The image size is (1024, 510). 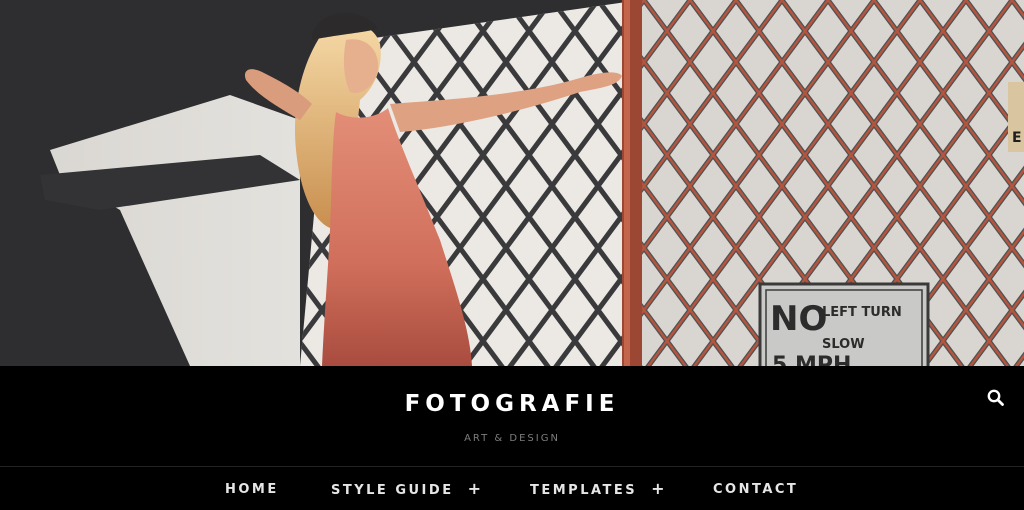 What do you see at coordinates (798, 319) in the screenshot?
I see `sign-text-no: NO` at bounding box center [798, 319].